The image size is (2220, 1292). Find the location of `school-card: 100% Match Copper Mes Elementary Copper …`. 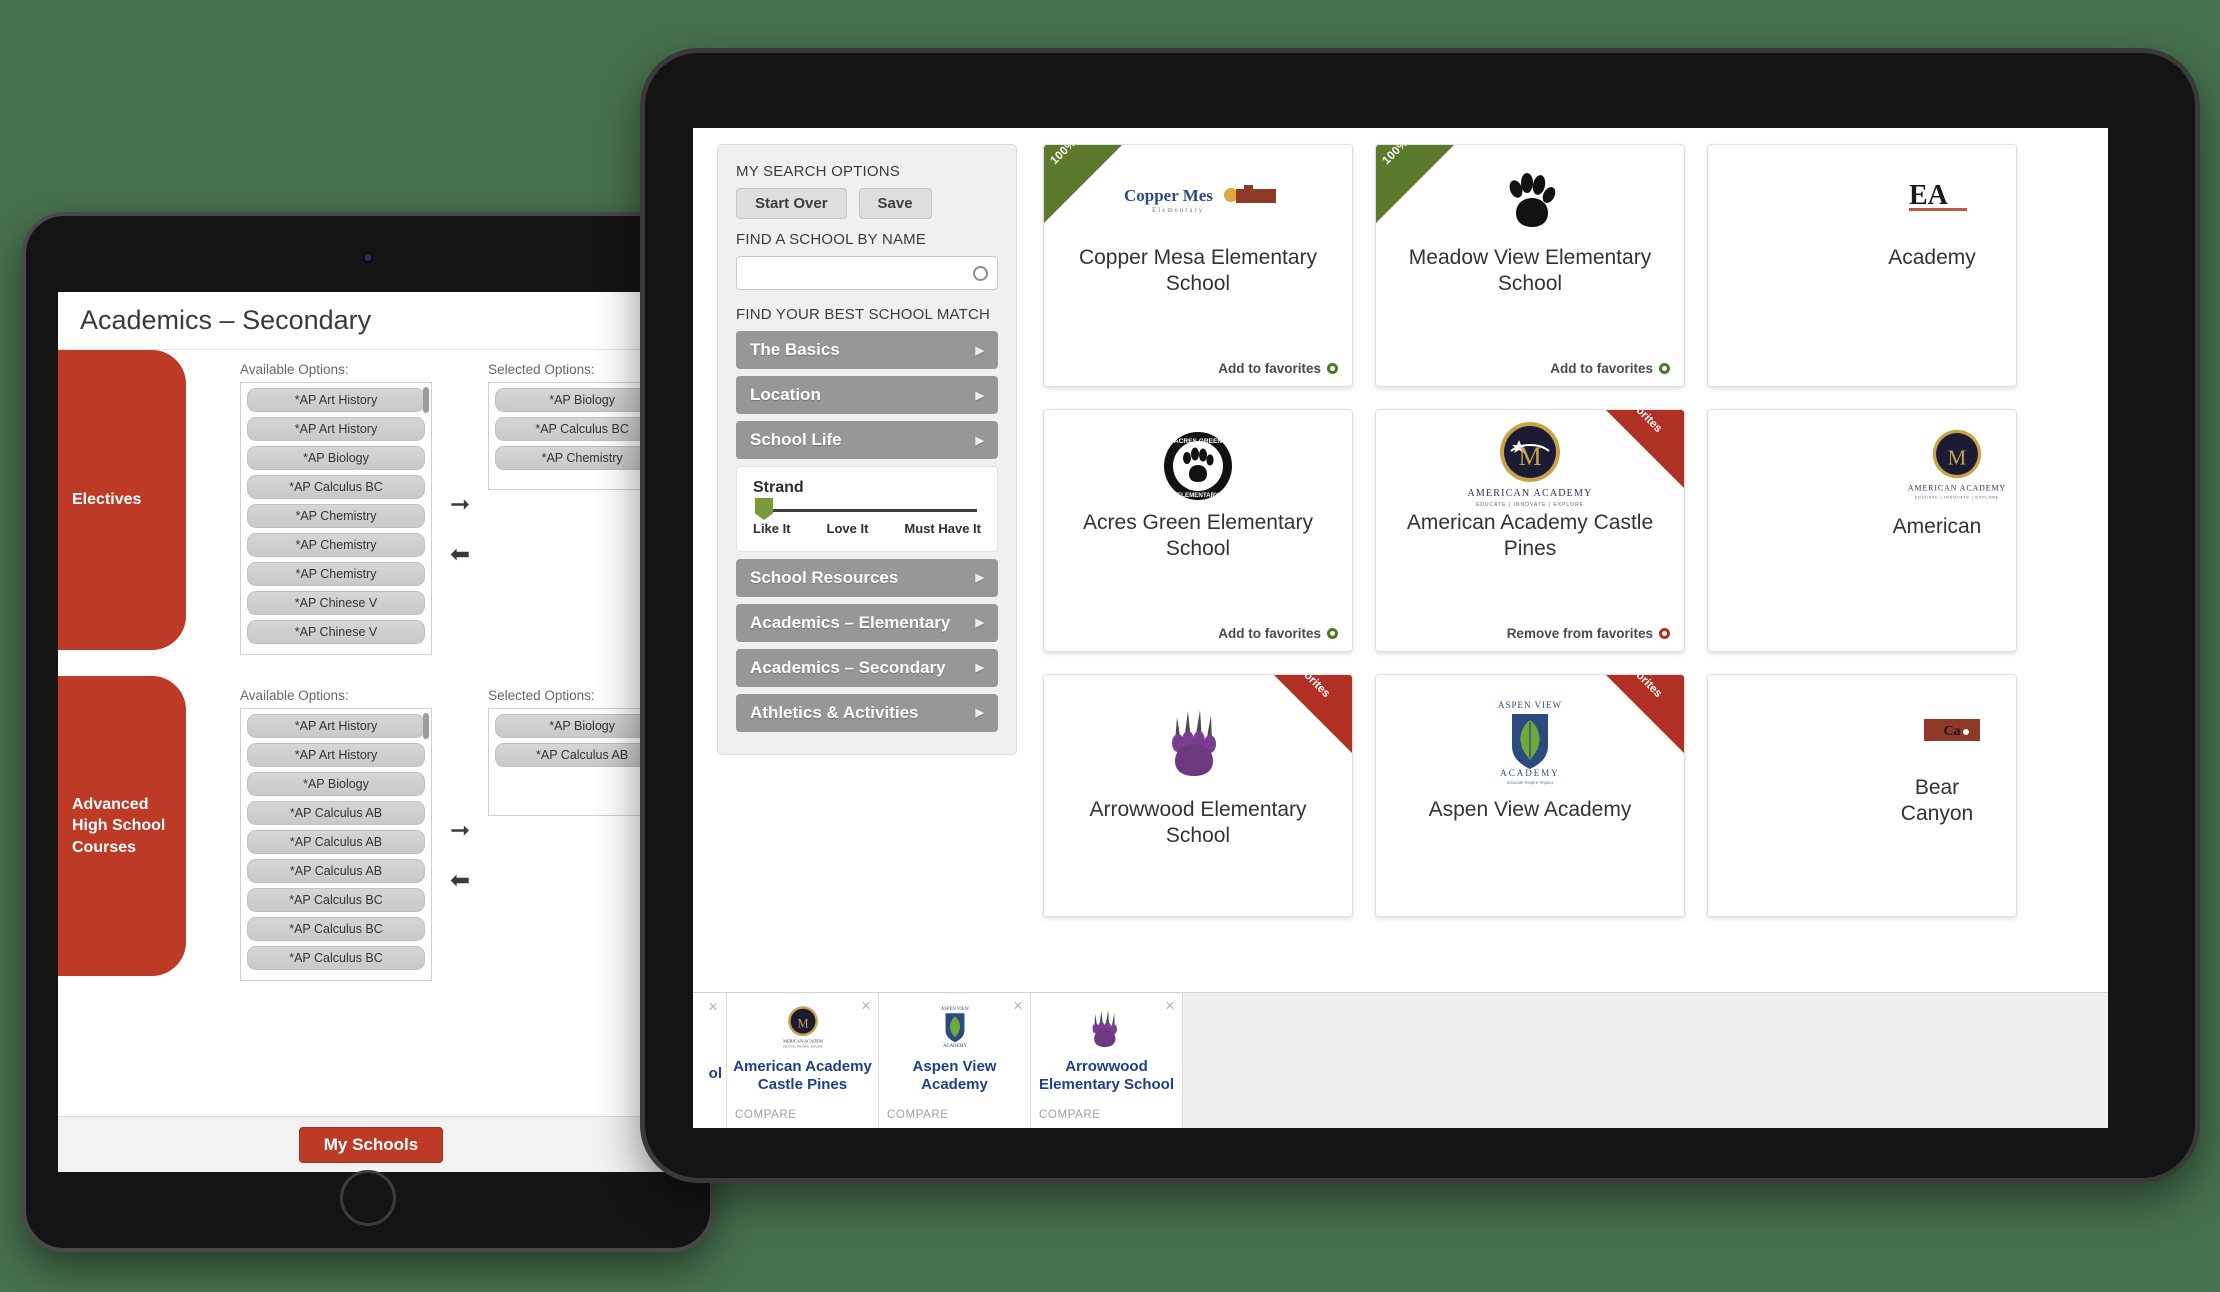

school-card: 100% Match Copper Mes Elementary Copper … is located at coordinates (1198, 265).